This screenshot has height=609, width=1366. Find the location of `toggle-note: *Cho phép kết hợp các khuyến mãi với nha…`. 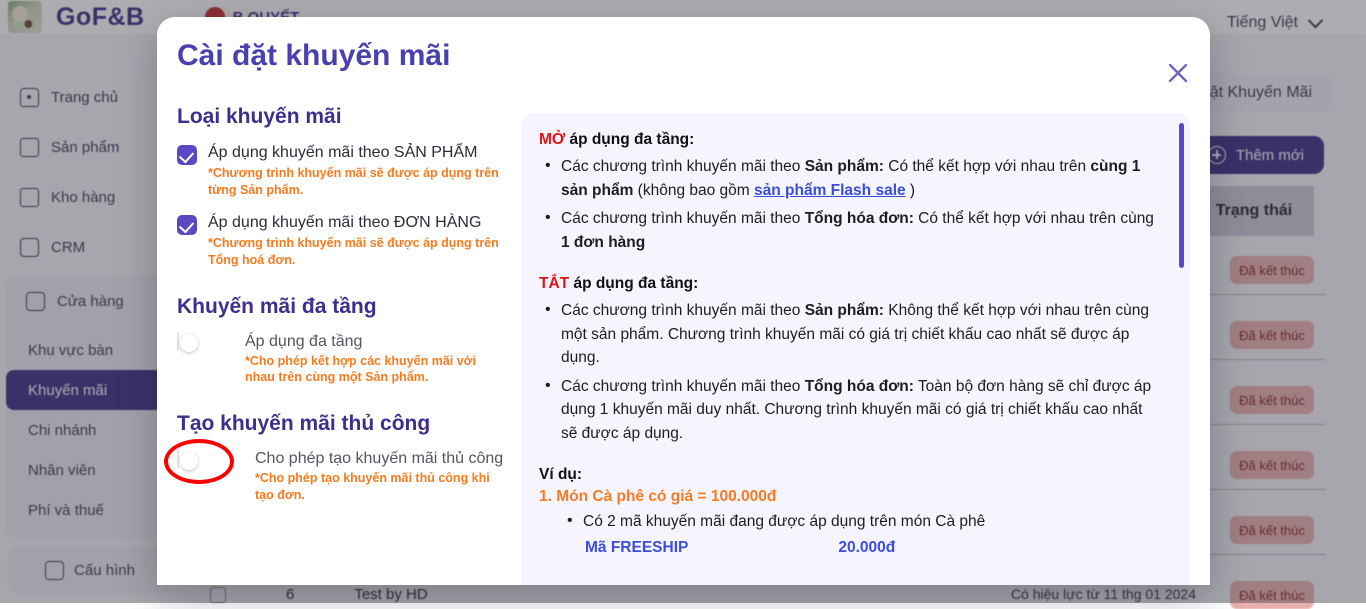

toggle-note: *Cho phép kết hợp các khuyến mãi với nha… is located at coordinates (376, 370).